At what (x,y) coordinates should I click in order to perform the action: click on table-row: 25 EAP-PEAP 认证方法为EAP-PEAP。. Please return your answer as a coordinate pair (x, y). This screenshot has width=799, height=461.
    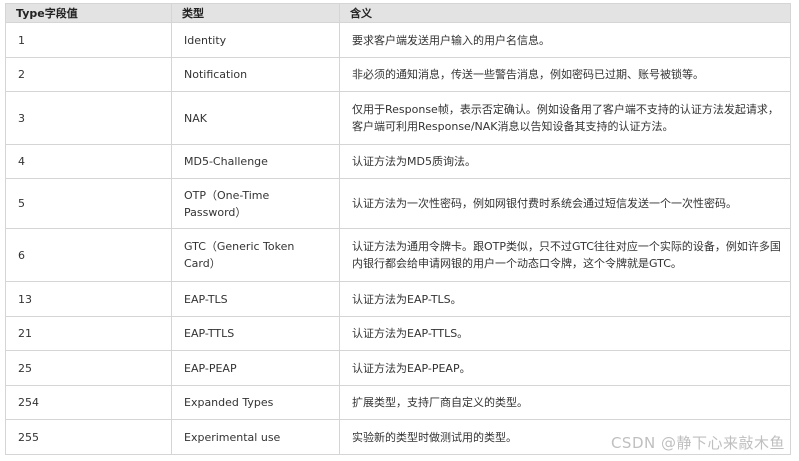
    Looking at the image, I should click on (398, 368).